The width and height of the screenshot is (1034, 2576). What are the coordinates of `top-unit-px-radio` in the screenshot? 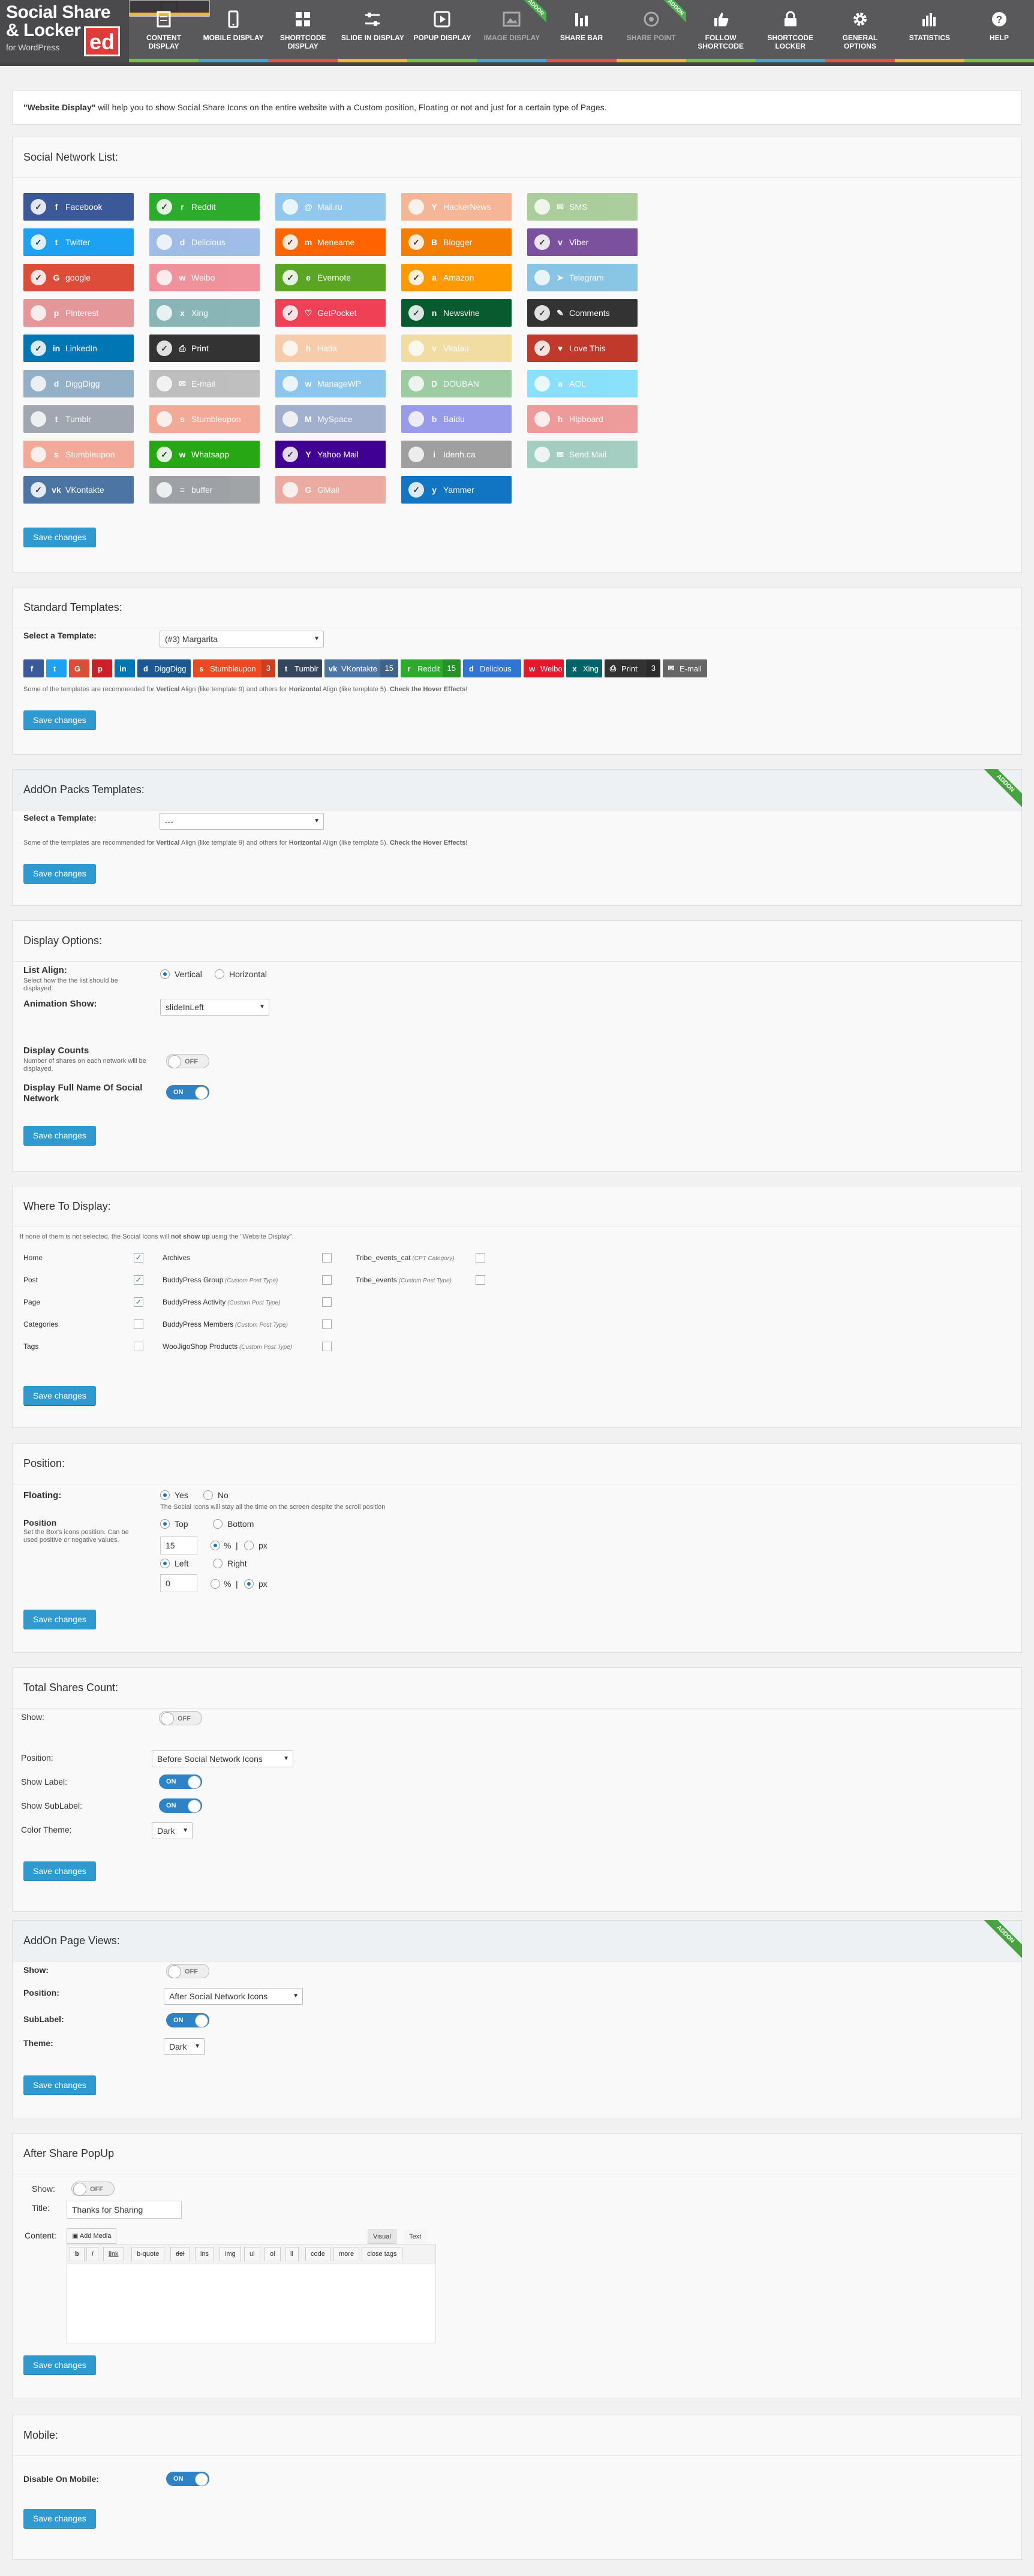 It's located at (249, 1546).